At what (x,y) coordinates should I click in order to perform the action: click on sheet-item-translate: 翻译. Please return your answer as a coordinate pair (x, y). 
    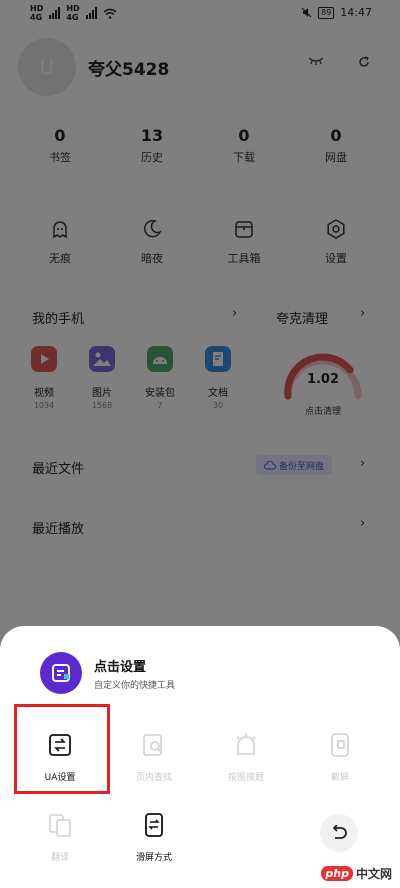
    Looking at the image, I should click on (60, 837).